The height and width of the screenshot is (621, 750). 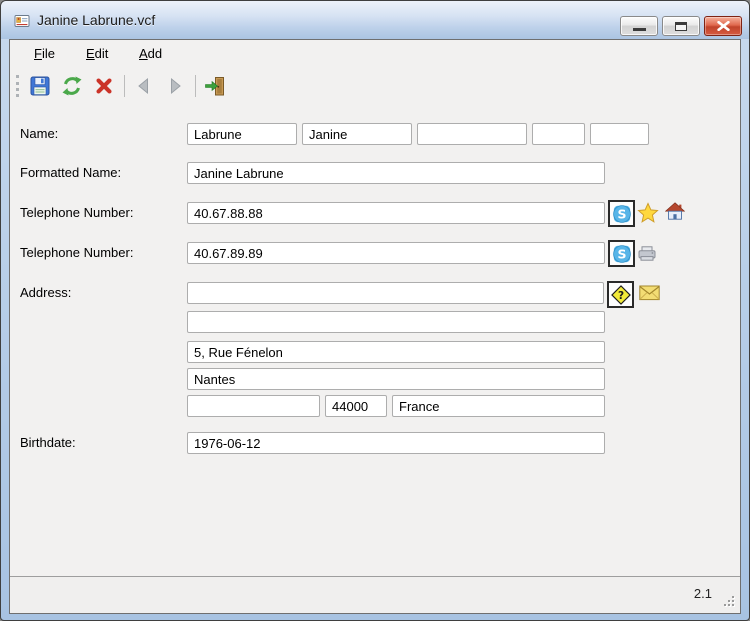 I want to click on menu-bar: File Edit Add, so click(x=375, y=53).